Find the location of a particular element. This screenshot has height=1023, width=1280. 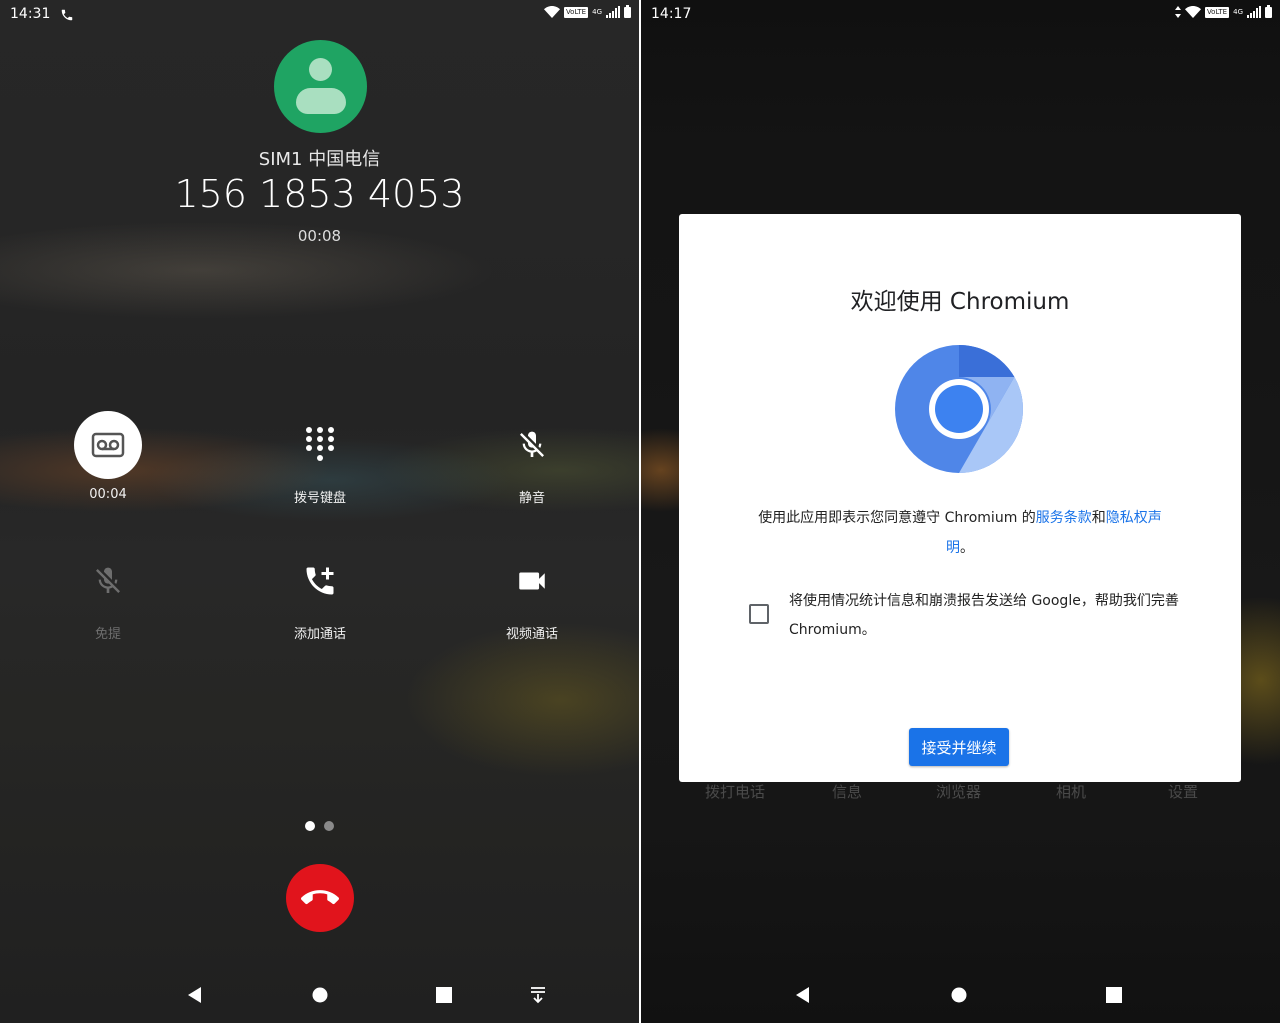

status-time: 14:31 is located at coordinates (30, 14).